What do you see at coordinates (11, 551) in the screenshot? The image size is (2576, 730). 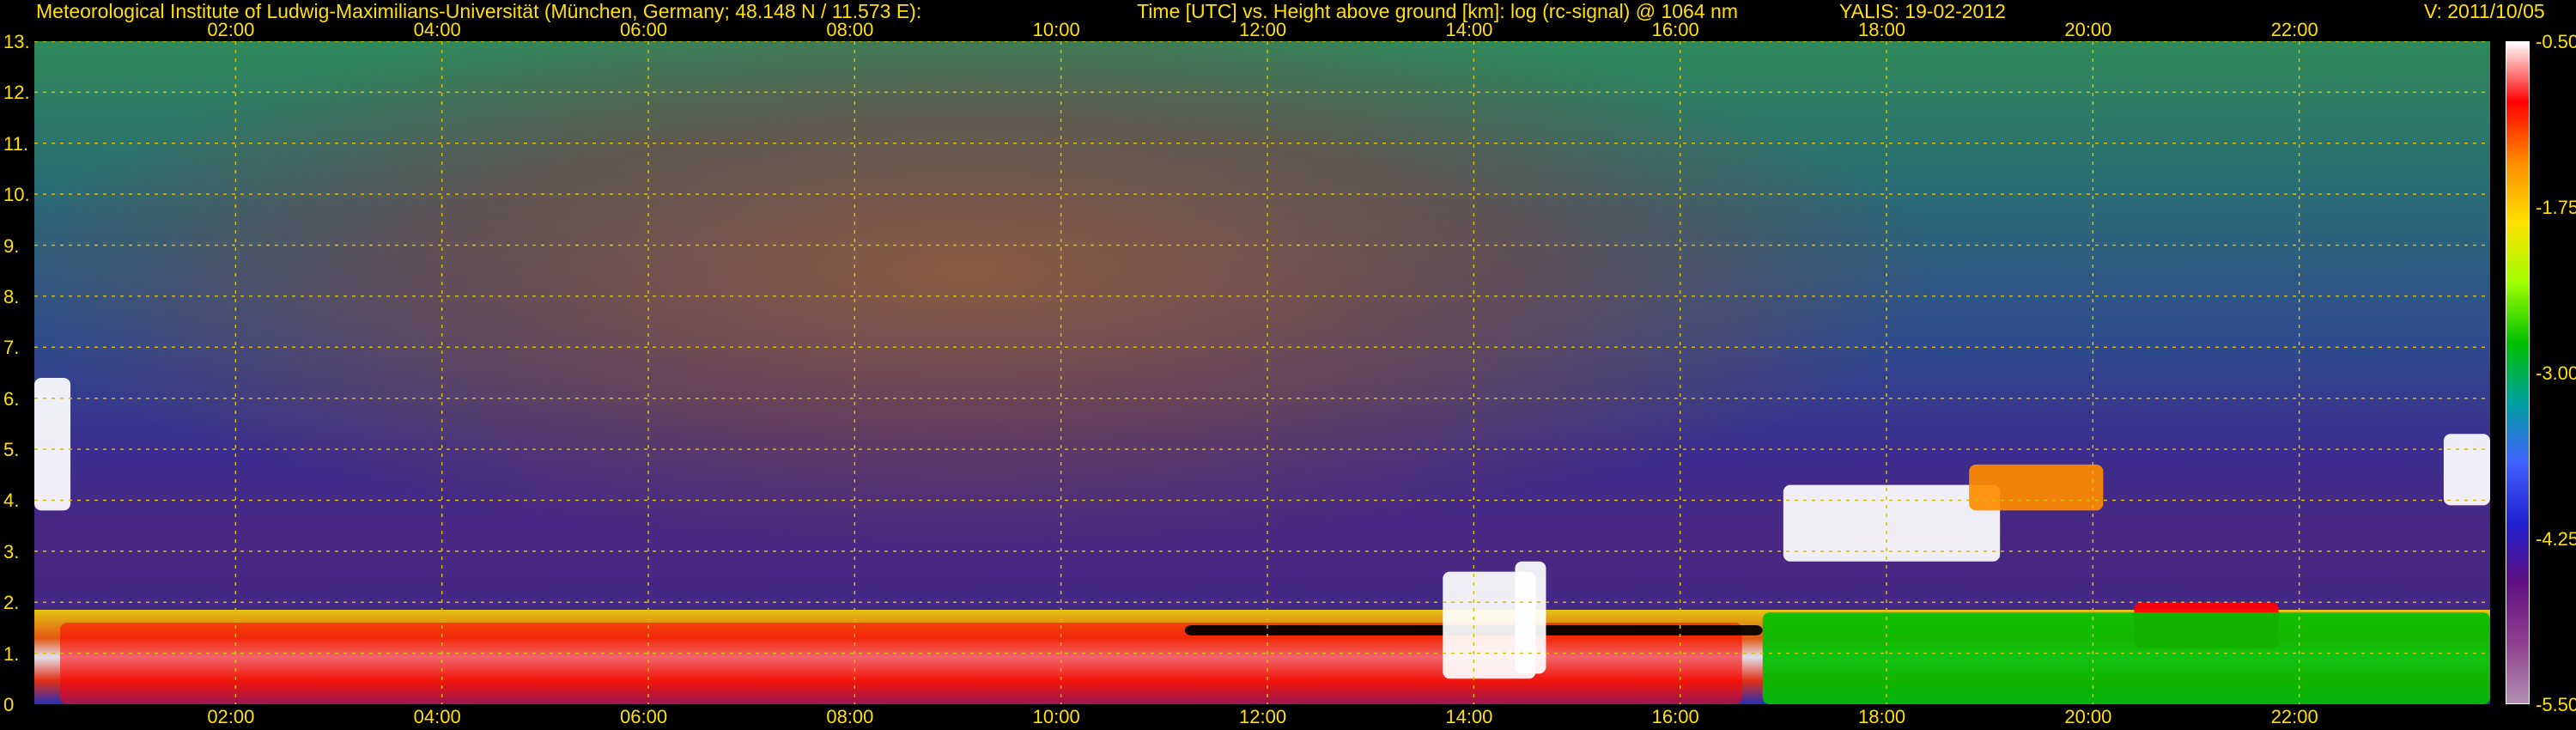 I see `y-tick-label: 3.` at bounding box center [11, 551].